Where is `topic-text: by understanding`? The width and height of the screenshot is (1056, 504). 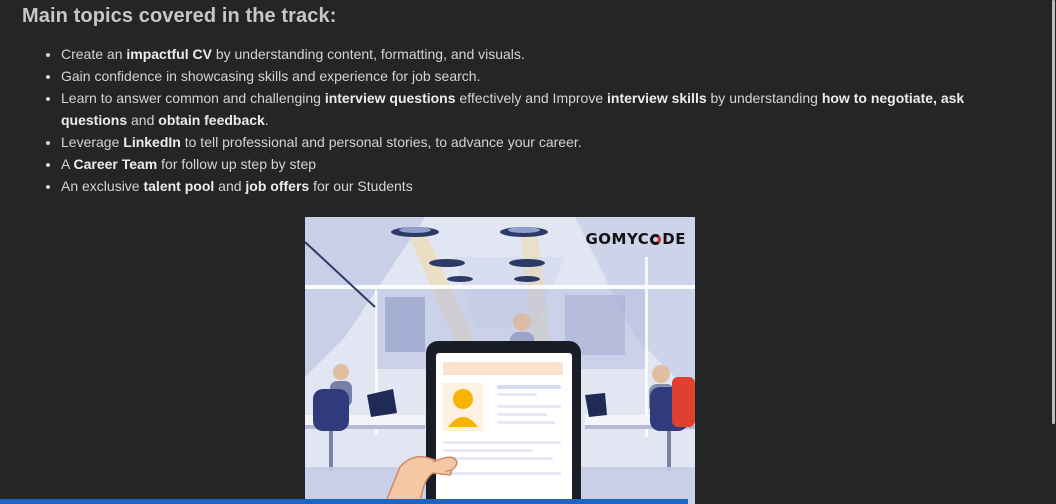
topic-text: by understanding is located at coordinates (764, 98).